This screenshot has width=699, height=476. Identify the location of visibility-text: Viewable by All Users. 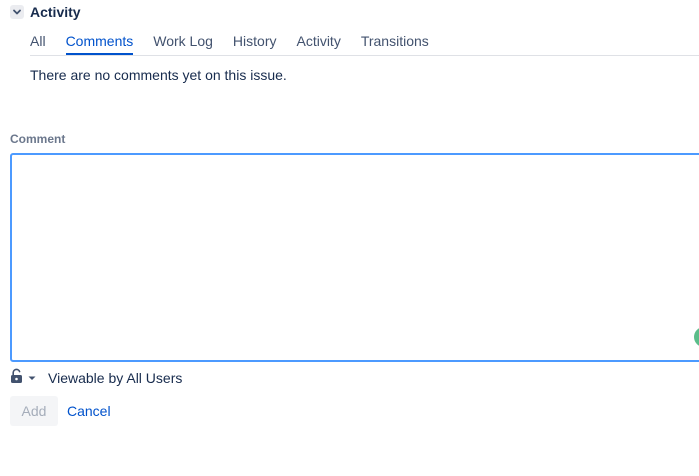
(115, 378).